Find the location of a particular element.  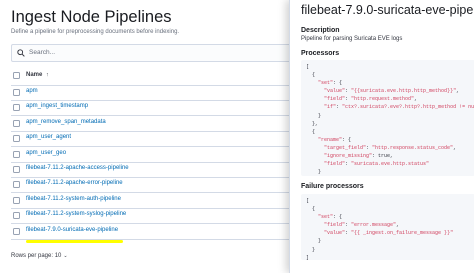

table-header: Name ↑ is located at coordinates (153, 76).